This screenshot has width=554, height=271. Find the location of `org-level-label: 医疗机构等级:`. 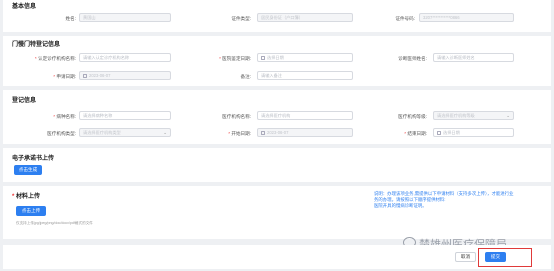

org-level-label: 医疗机构等级: is located at coordinates (412, 116).